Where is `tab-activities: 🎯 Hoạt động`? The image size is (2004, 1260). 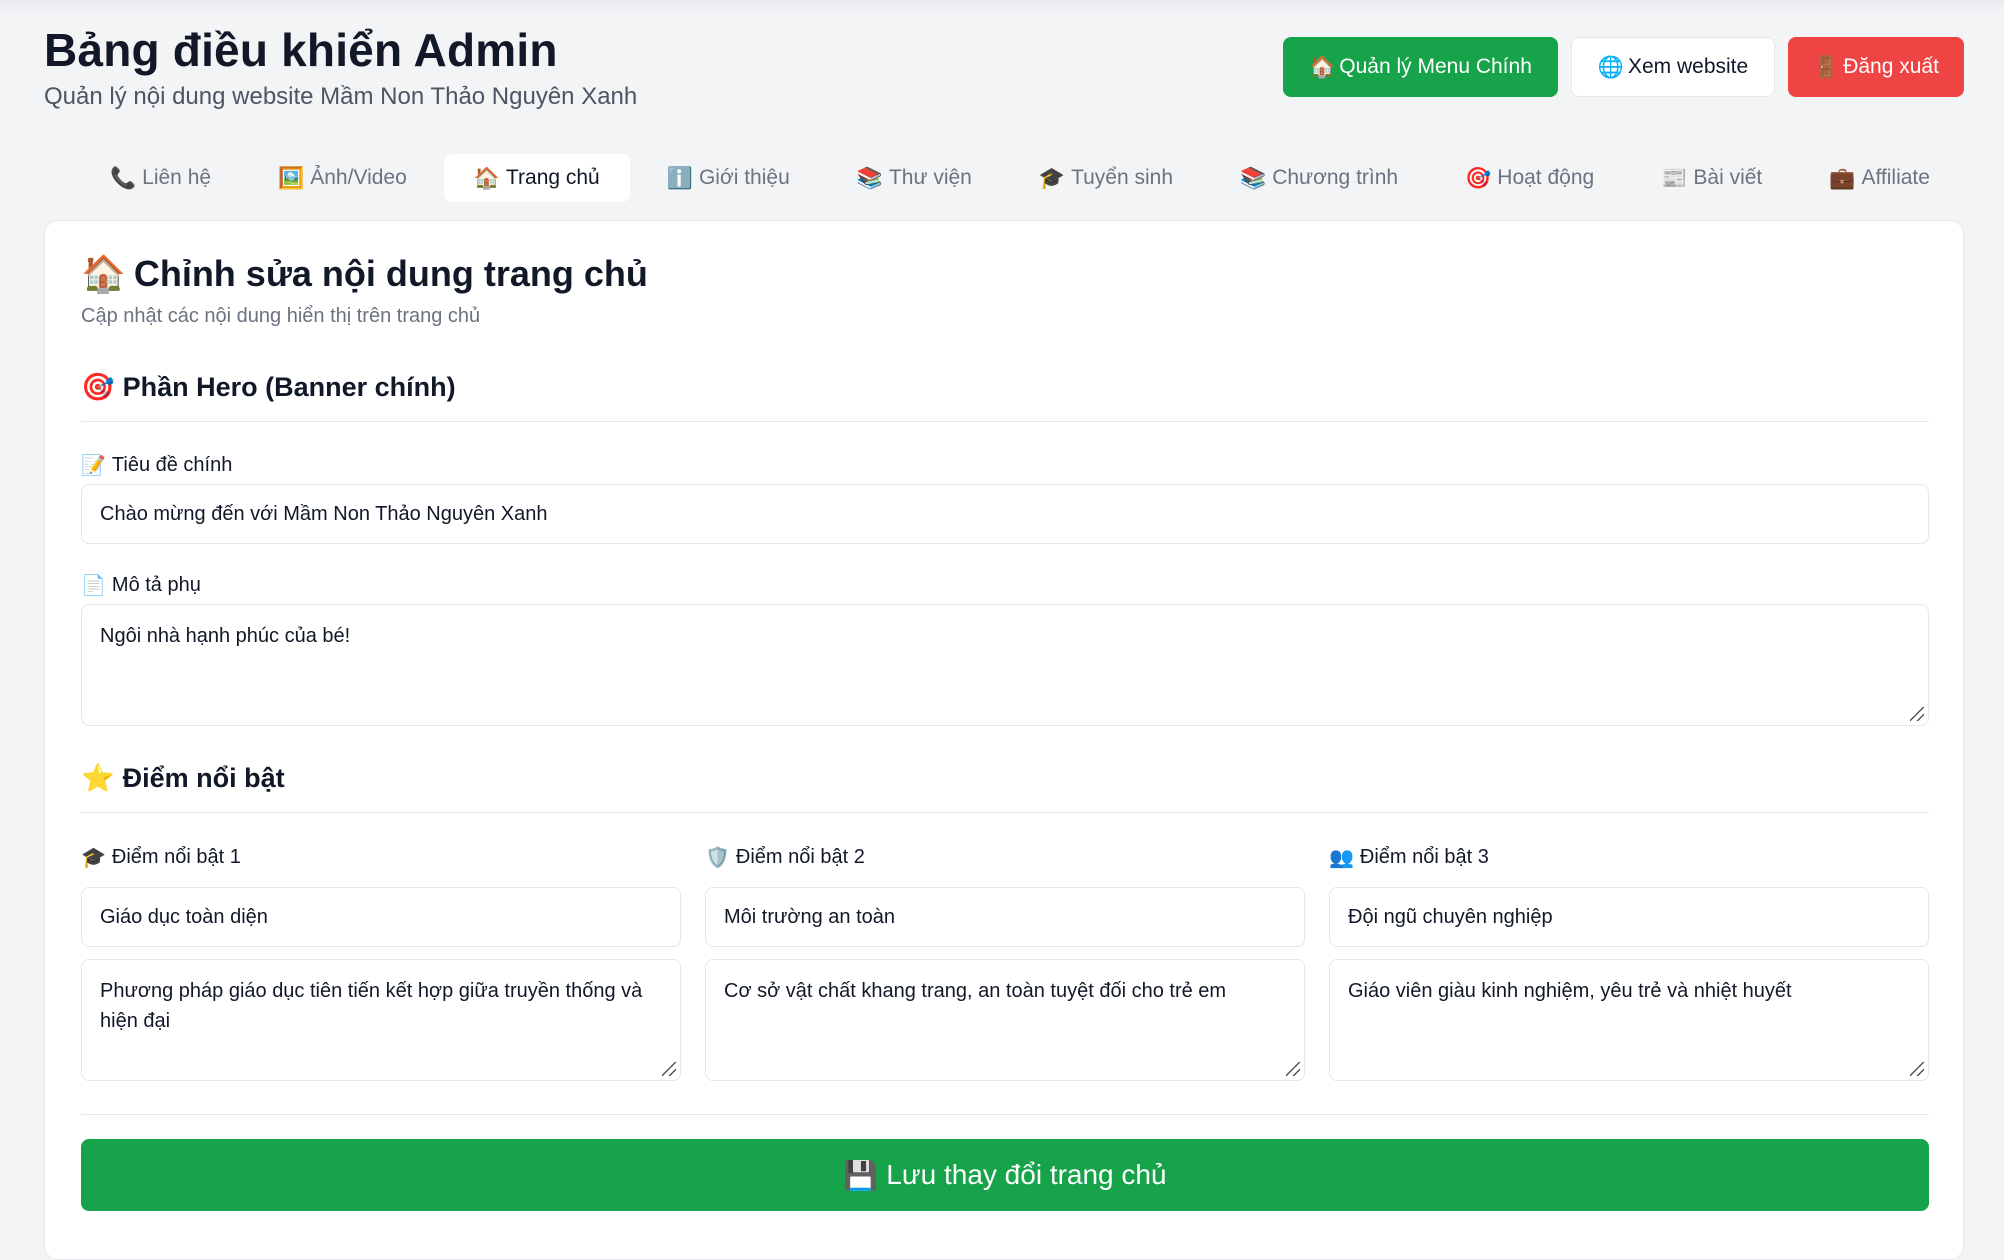
tab-activities: 🎯 Hoạt động is located at coordinates (1529, 178).